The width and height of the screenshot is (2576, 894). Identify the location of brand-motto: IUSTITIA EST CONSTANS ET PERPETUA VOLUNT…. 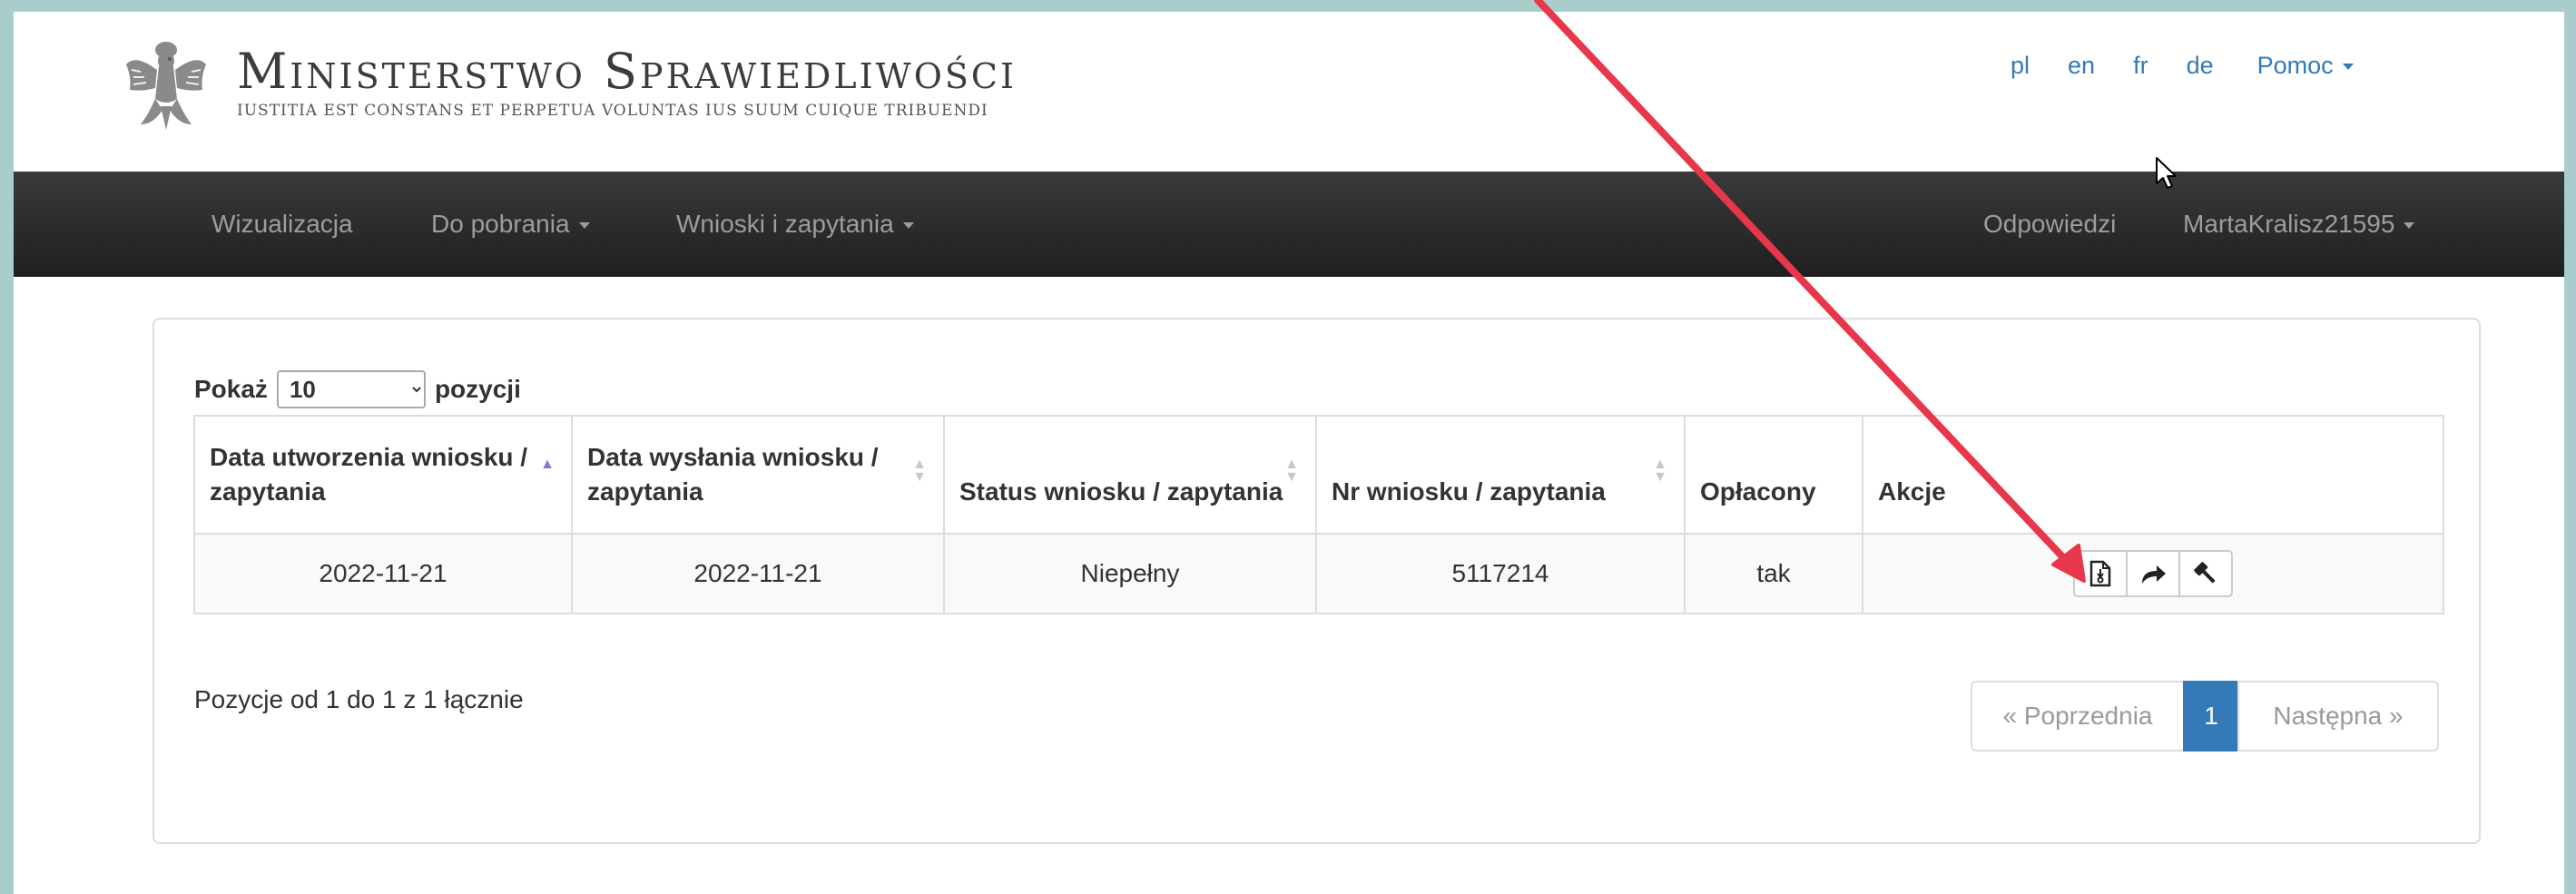
(612, 111).